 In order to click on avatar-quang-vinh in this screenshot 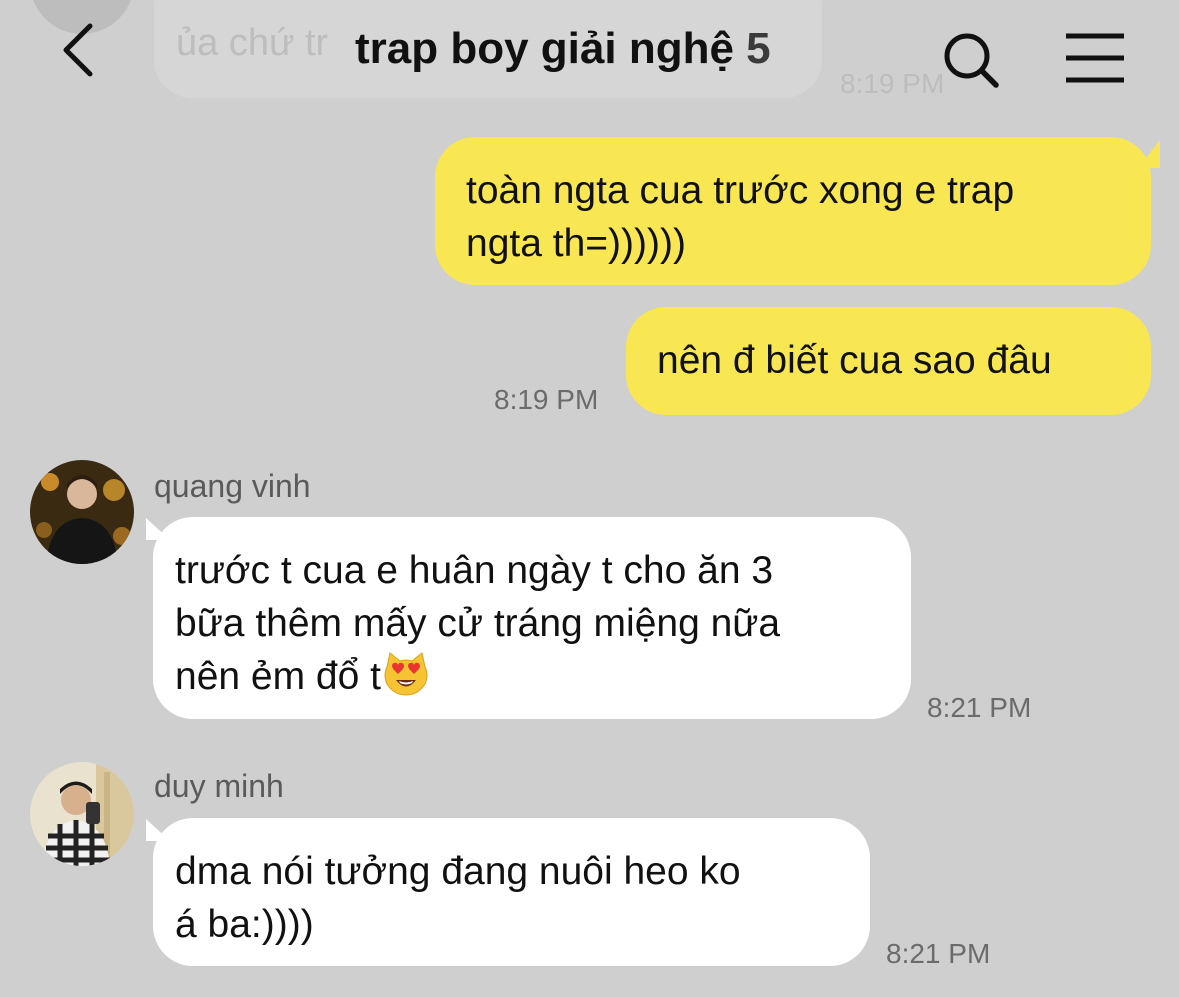, I will do `click(82, 512)`.